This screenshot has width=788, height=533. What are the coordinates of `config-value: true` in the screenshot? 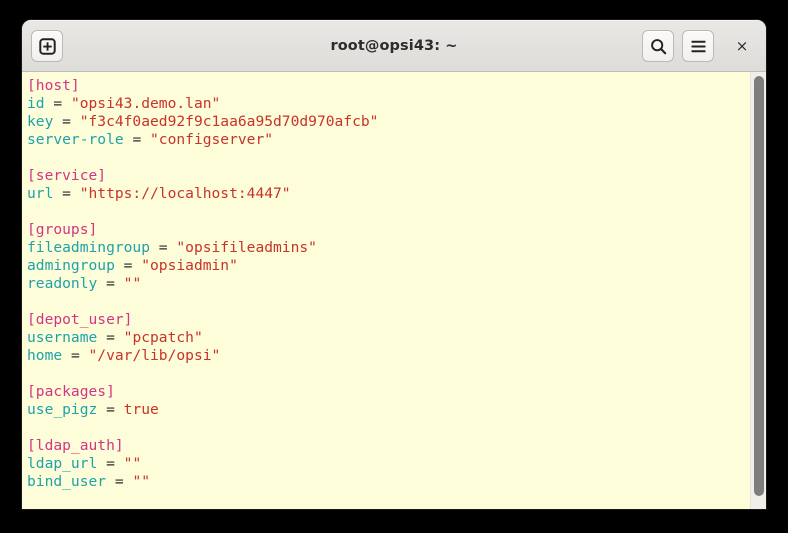 It's located at (141, 409).